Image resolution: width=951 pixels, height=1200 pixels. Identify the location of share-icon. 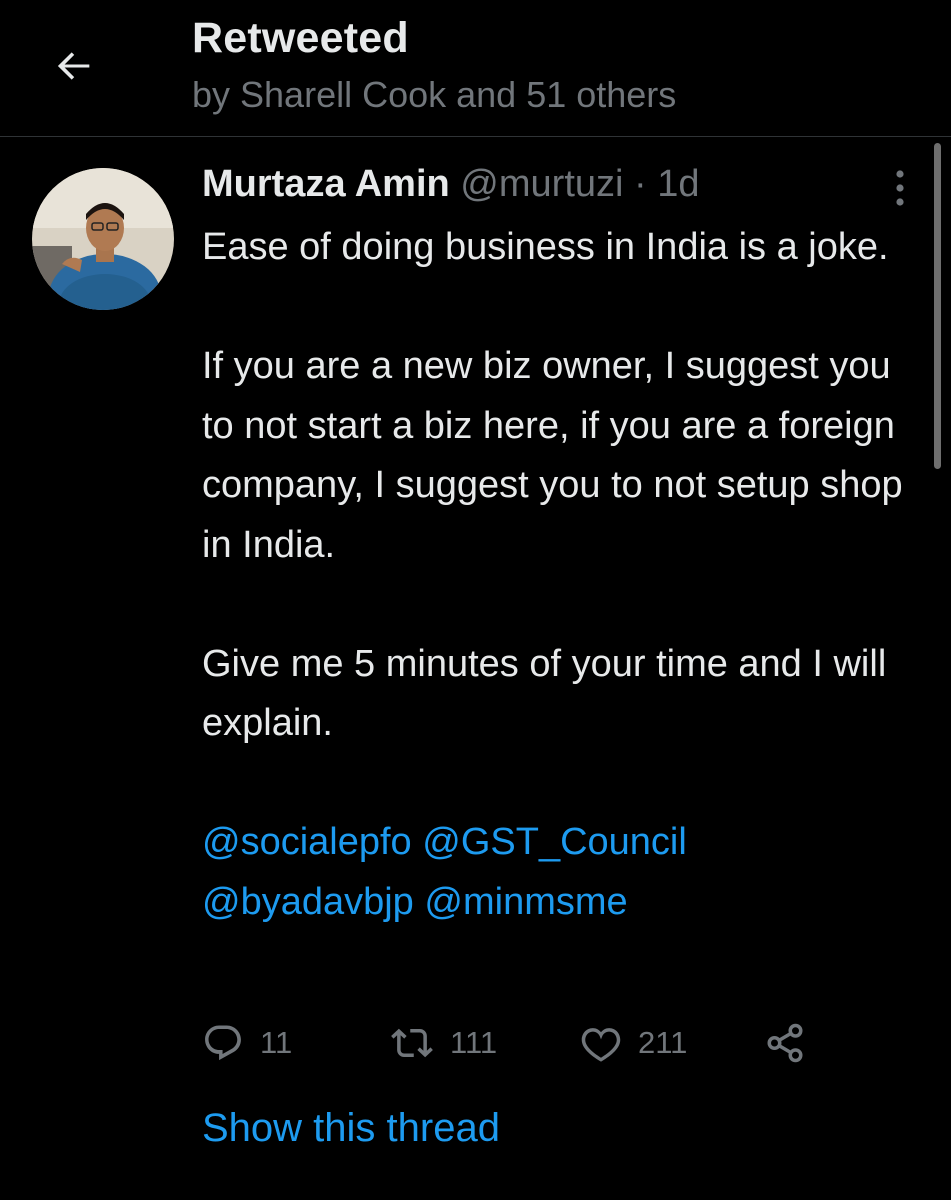
(785, 1043).